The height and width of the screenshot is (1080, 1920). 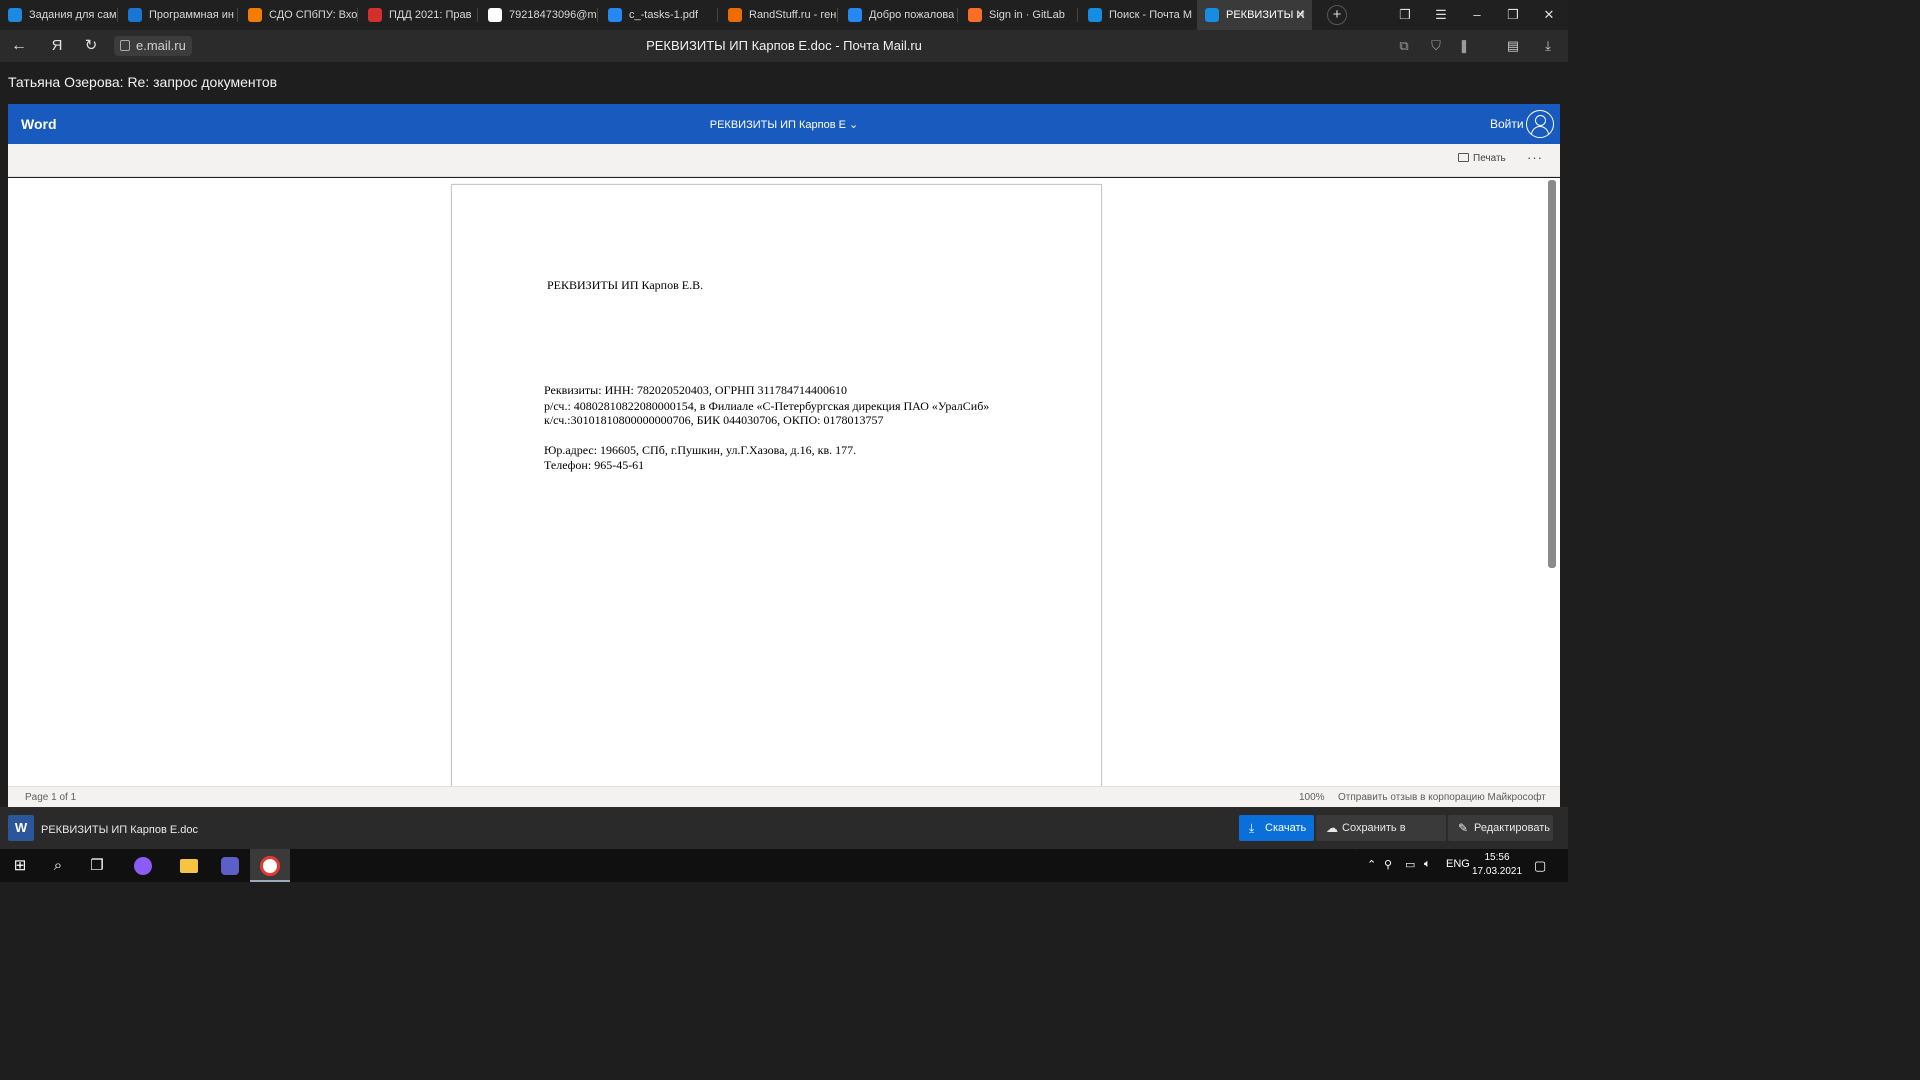 I want to click on browser-tab-title: ПДД 2021: Прав, so click(x=430, y=15).